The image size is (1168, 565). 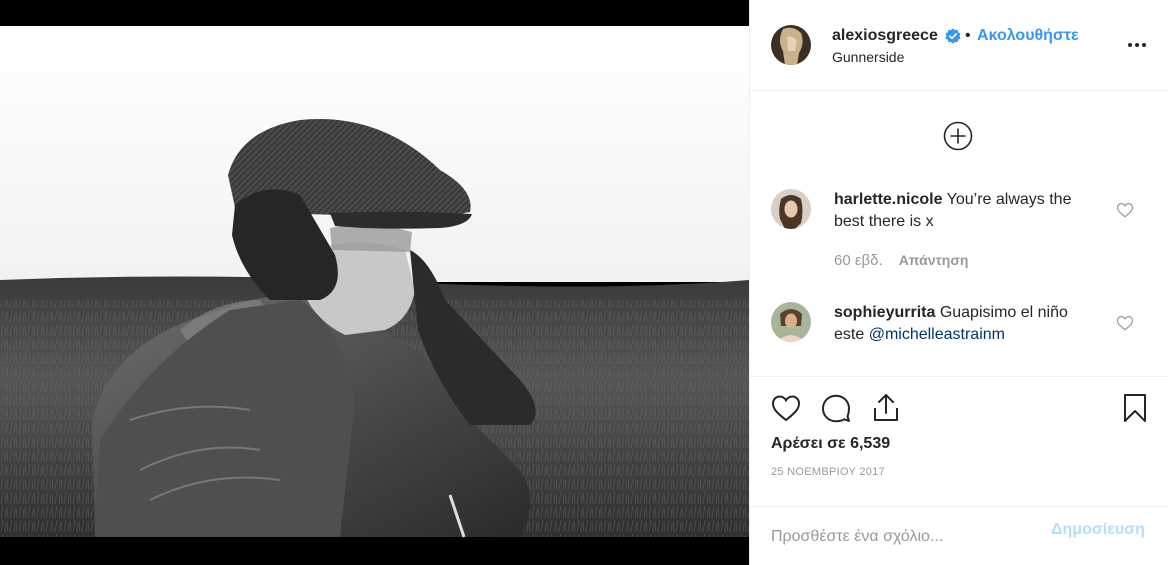 What do you see at coordinates (937, 334) in the screenshot?
I see `comment-mention: @michelleastrainm` at bounding box center [937, 334].